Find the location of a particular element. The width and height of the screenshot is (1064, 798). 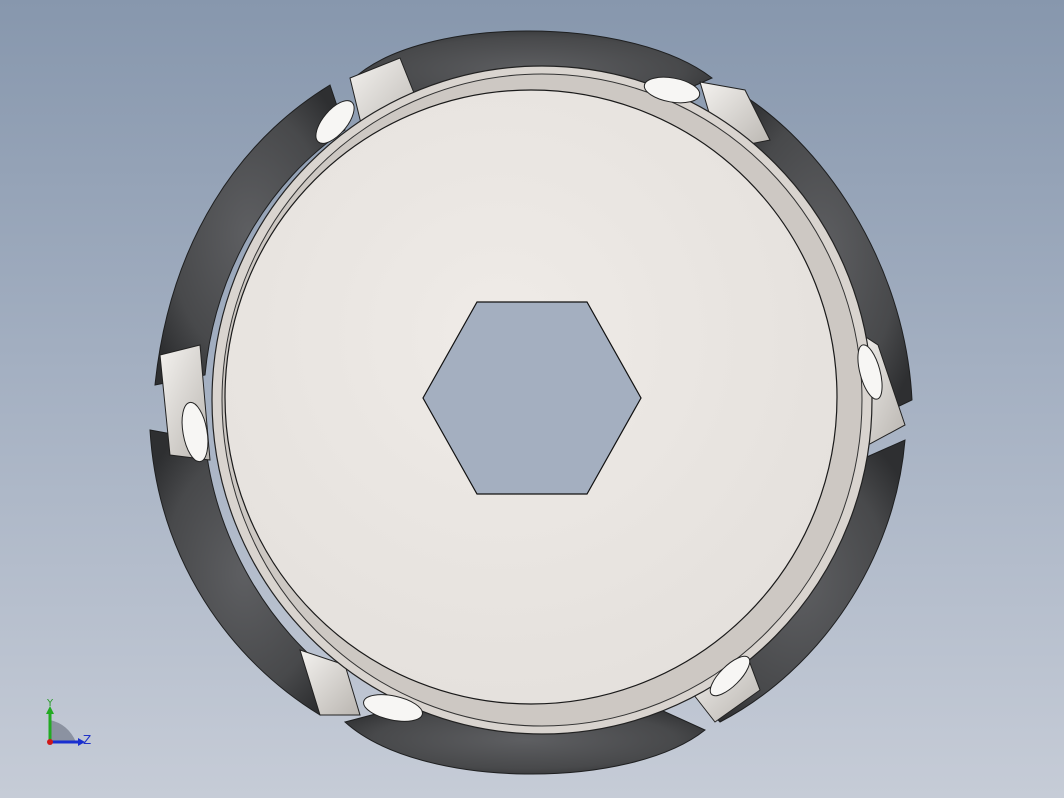

triad-plane-shade is located at coordinates (63, 731).